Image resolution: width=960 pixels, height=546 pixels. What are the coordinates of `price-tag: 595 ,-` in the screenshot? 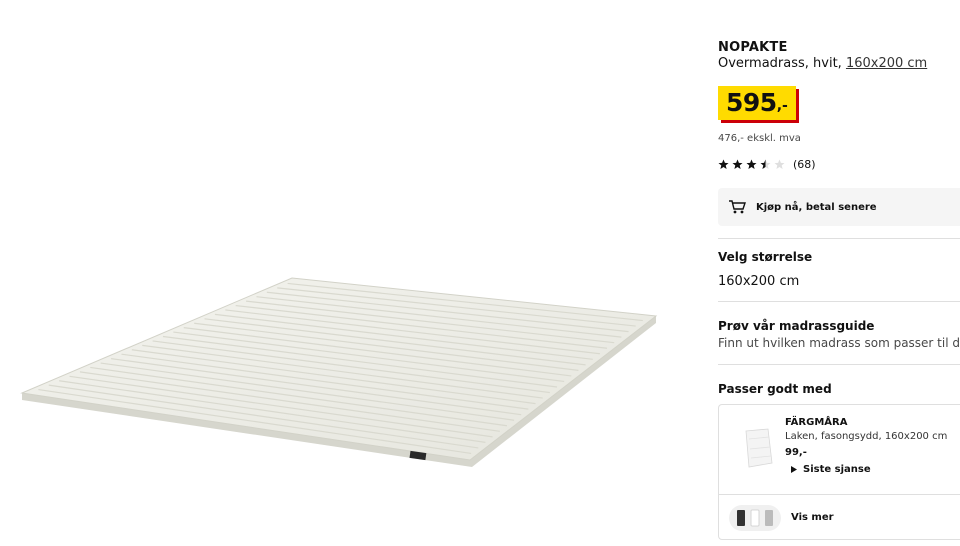 It's located at (757, 103).